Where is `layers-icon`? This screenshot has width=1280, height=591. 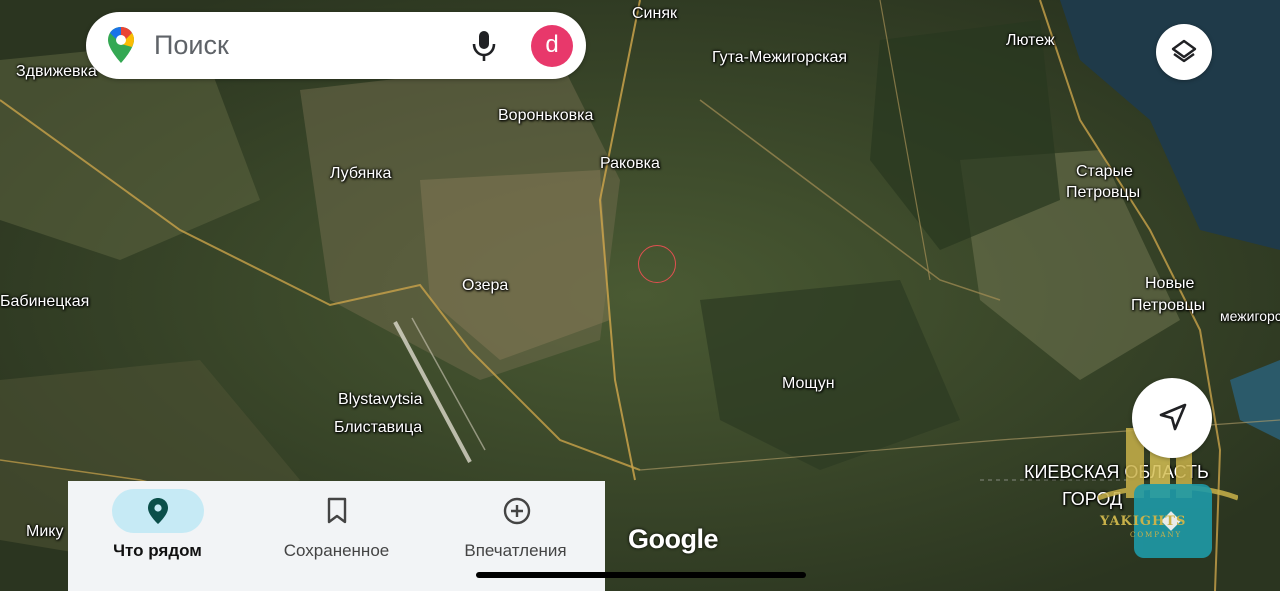
layers-icon is located at coordinates (1184, 51).